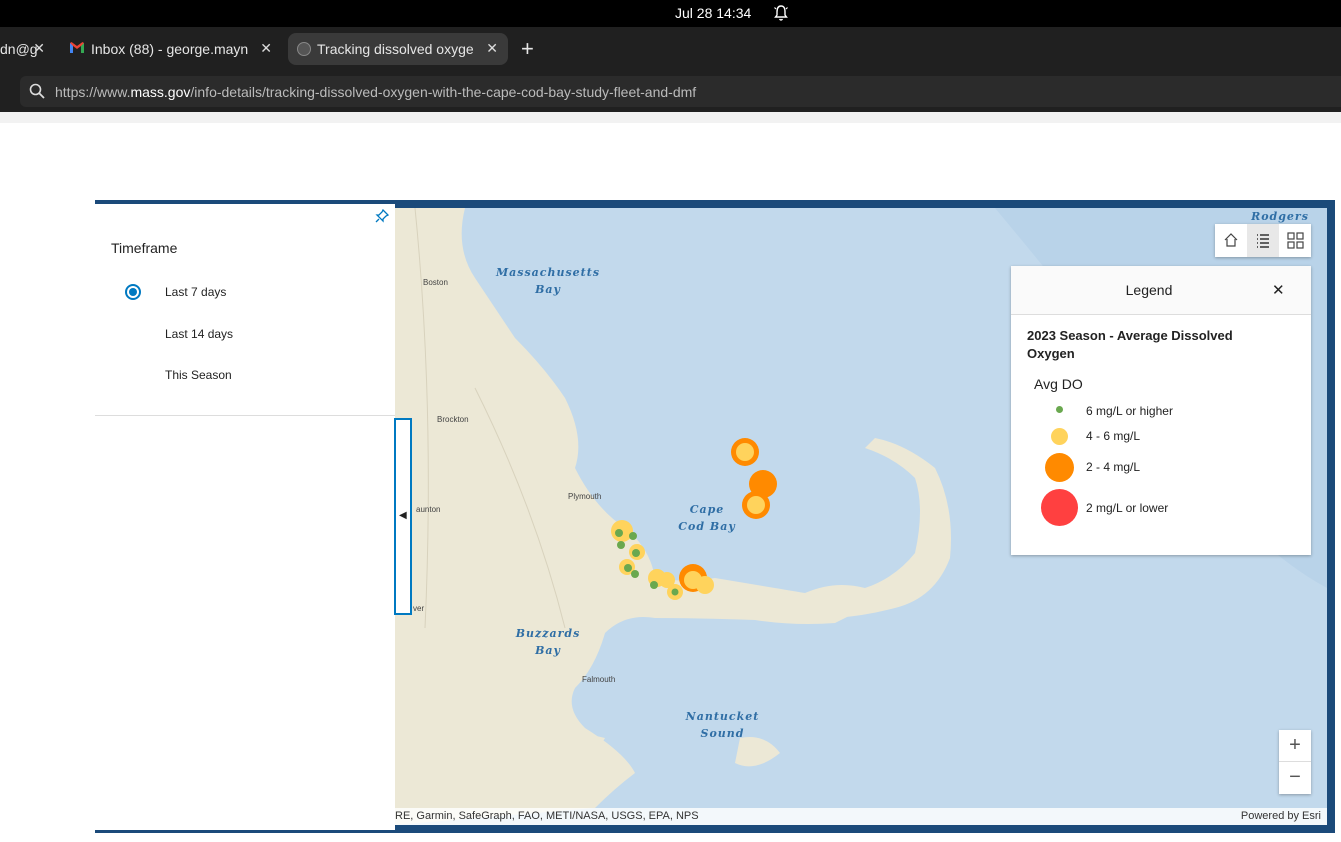 This screenshot has width=1341, height=842. What do you see at coordinates (304, 49) in the screenshot?
I see `mass-gov-favicon-icon` at bounding box center [304, 49].